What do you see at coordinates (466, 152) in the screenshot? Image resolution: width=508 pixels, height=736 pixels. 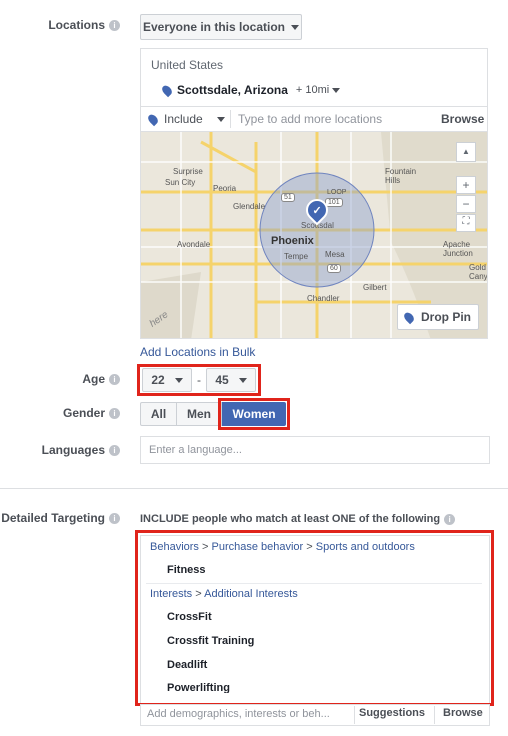 I see `map-up-button: ▲` at bounding box center [466, 152].